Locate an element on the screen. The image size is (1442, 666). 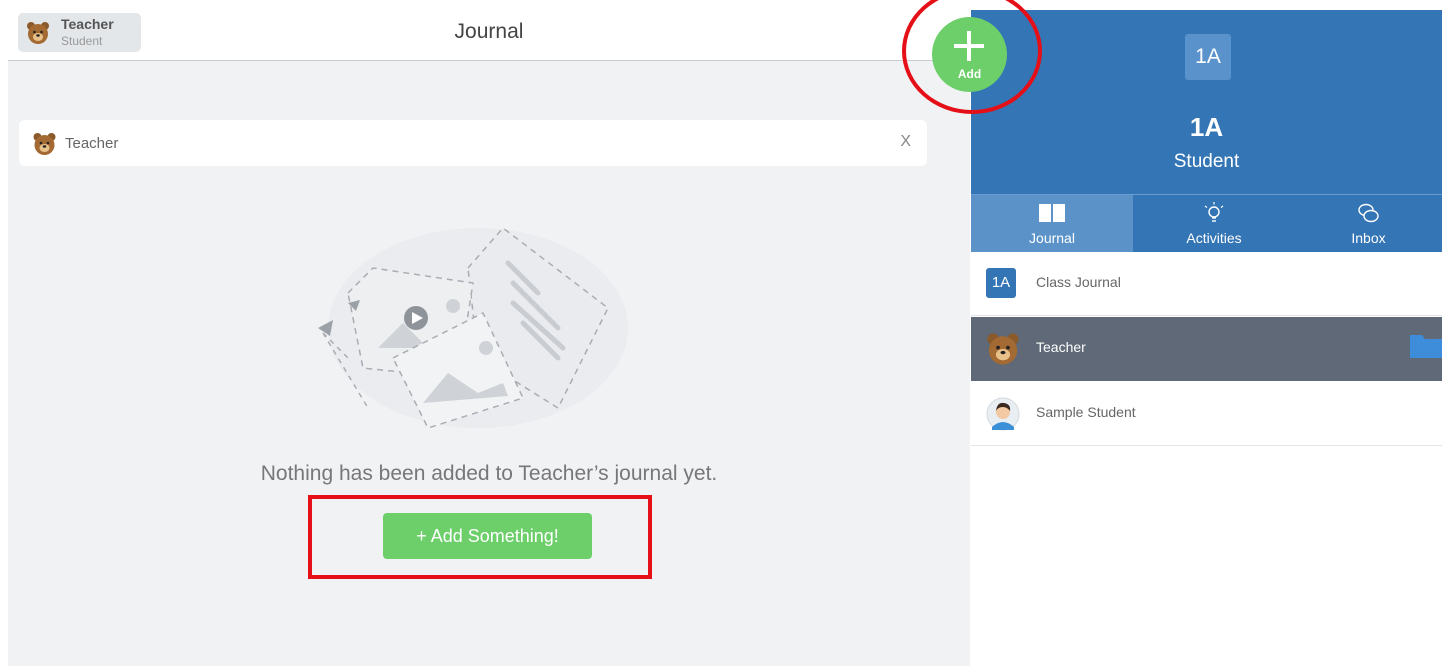
class-badge-small: 1A is located at coordinates (1001, 283).